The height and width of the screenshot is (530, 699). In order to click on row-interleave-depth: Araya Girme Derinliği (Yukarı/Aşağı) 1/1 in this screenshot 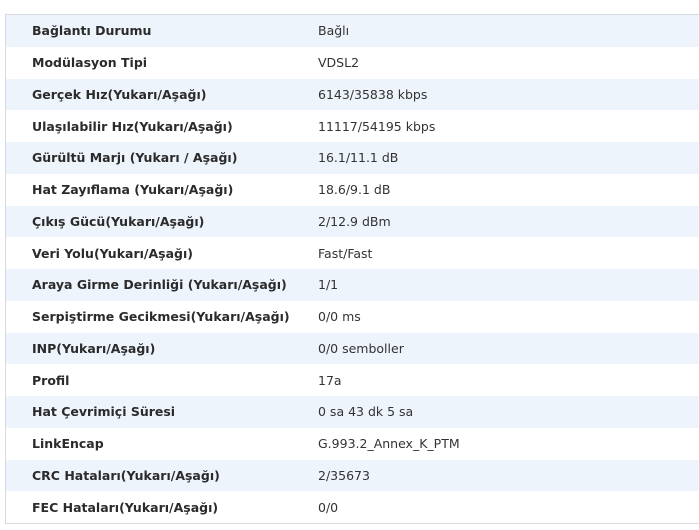, I will do `click(352, 285)`.